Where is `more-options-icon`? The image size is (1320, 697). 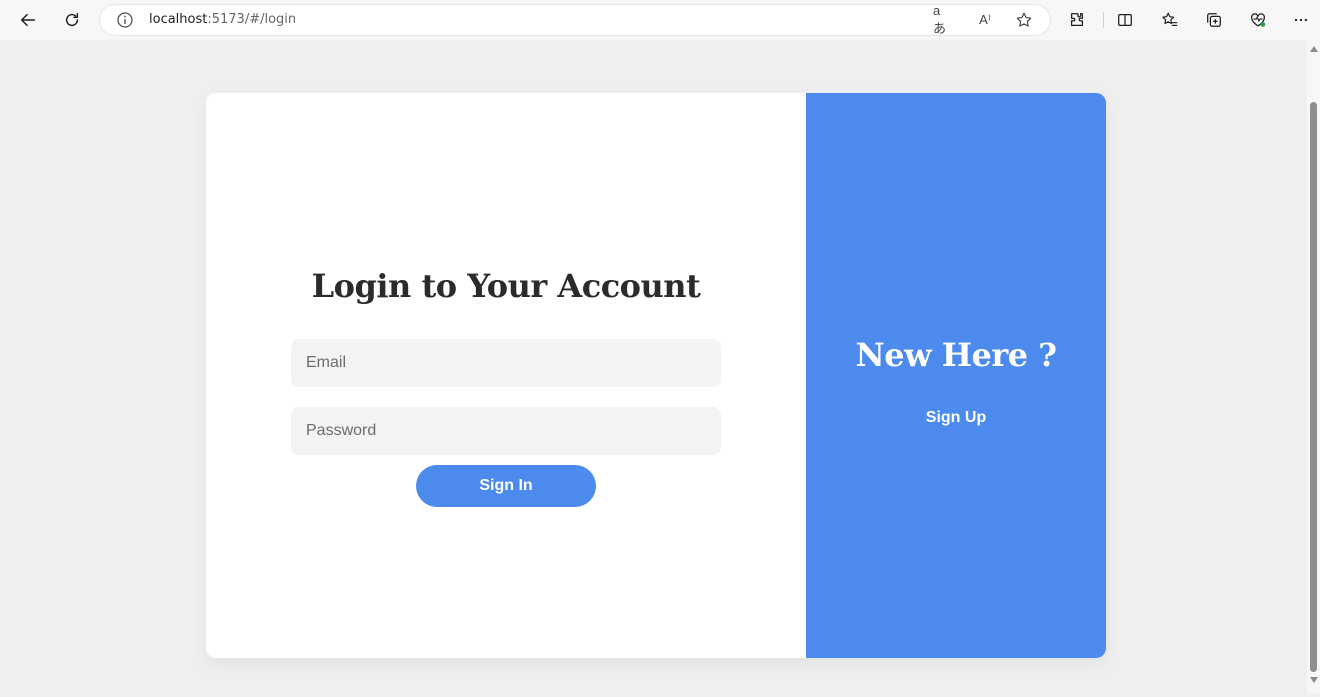 more-options-icon is located at coordinates (1301, 20).